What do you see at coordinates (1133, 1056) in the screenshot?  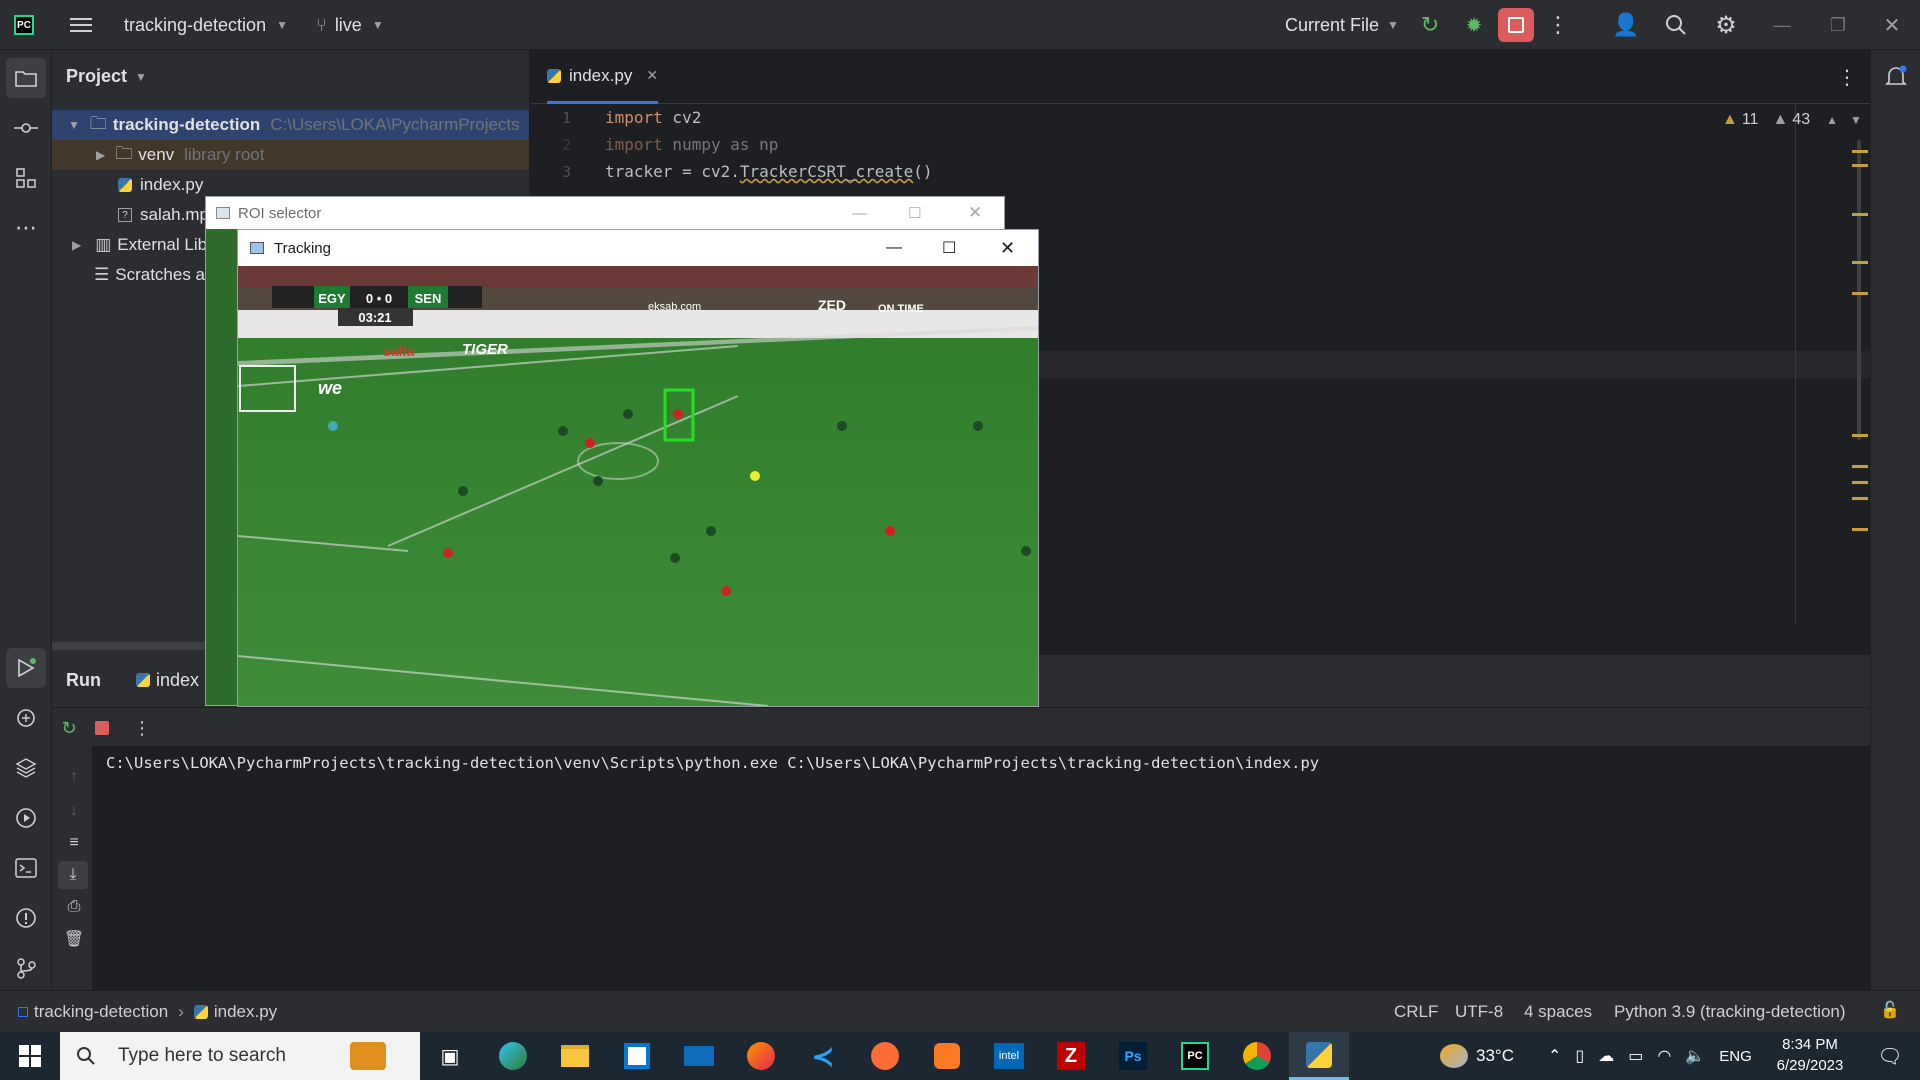 I see `photoshop-icon: Ps` at bounding box center [1133, 1056].